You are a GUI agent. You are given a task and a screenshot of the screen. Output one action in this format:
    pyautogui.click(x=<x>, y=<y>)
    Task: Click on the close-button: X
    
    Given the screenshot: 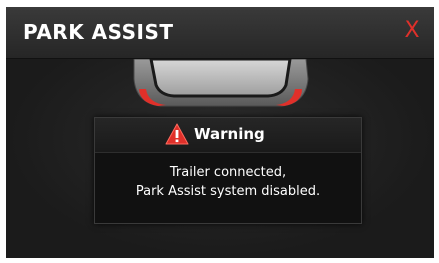 What is the action you would take?
    pyautogui.click(x=412, y=31)
    